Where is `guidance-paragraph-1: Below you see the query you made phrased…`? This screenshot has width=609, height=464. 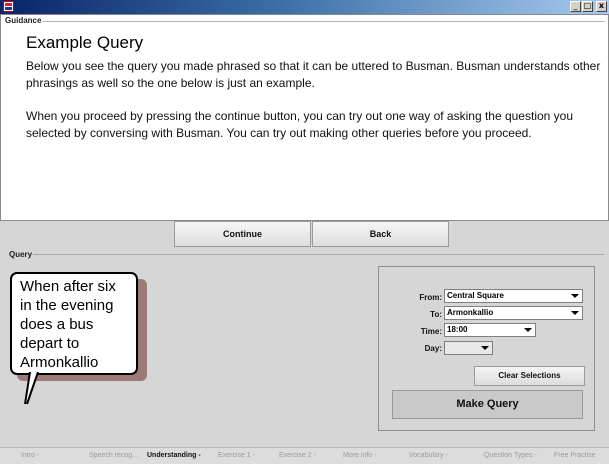
guidance-paragraph-1: Below you see the query you made phrased… is located at coordinates (313, 74).